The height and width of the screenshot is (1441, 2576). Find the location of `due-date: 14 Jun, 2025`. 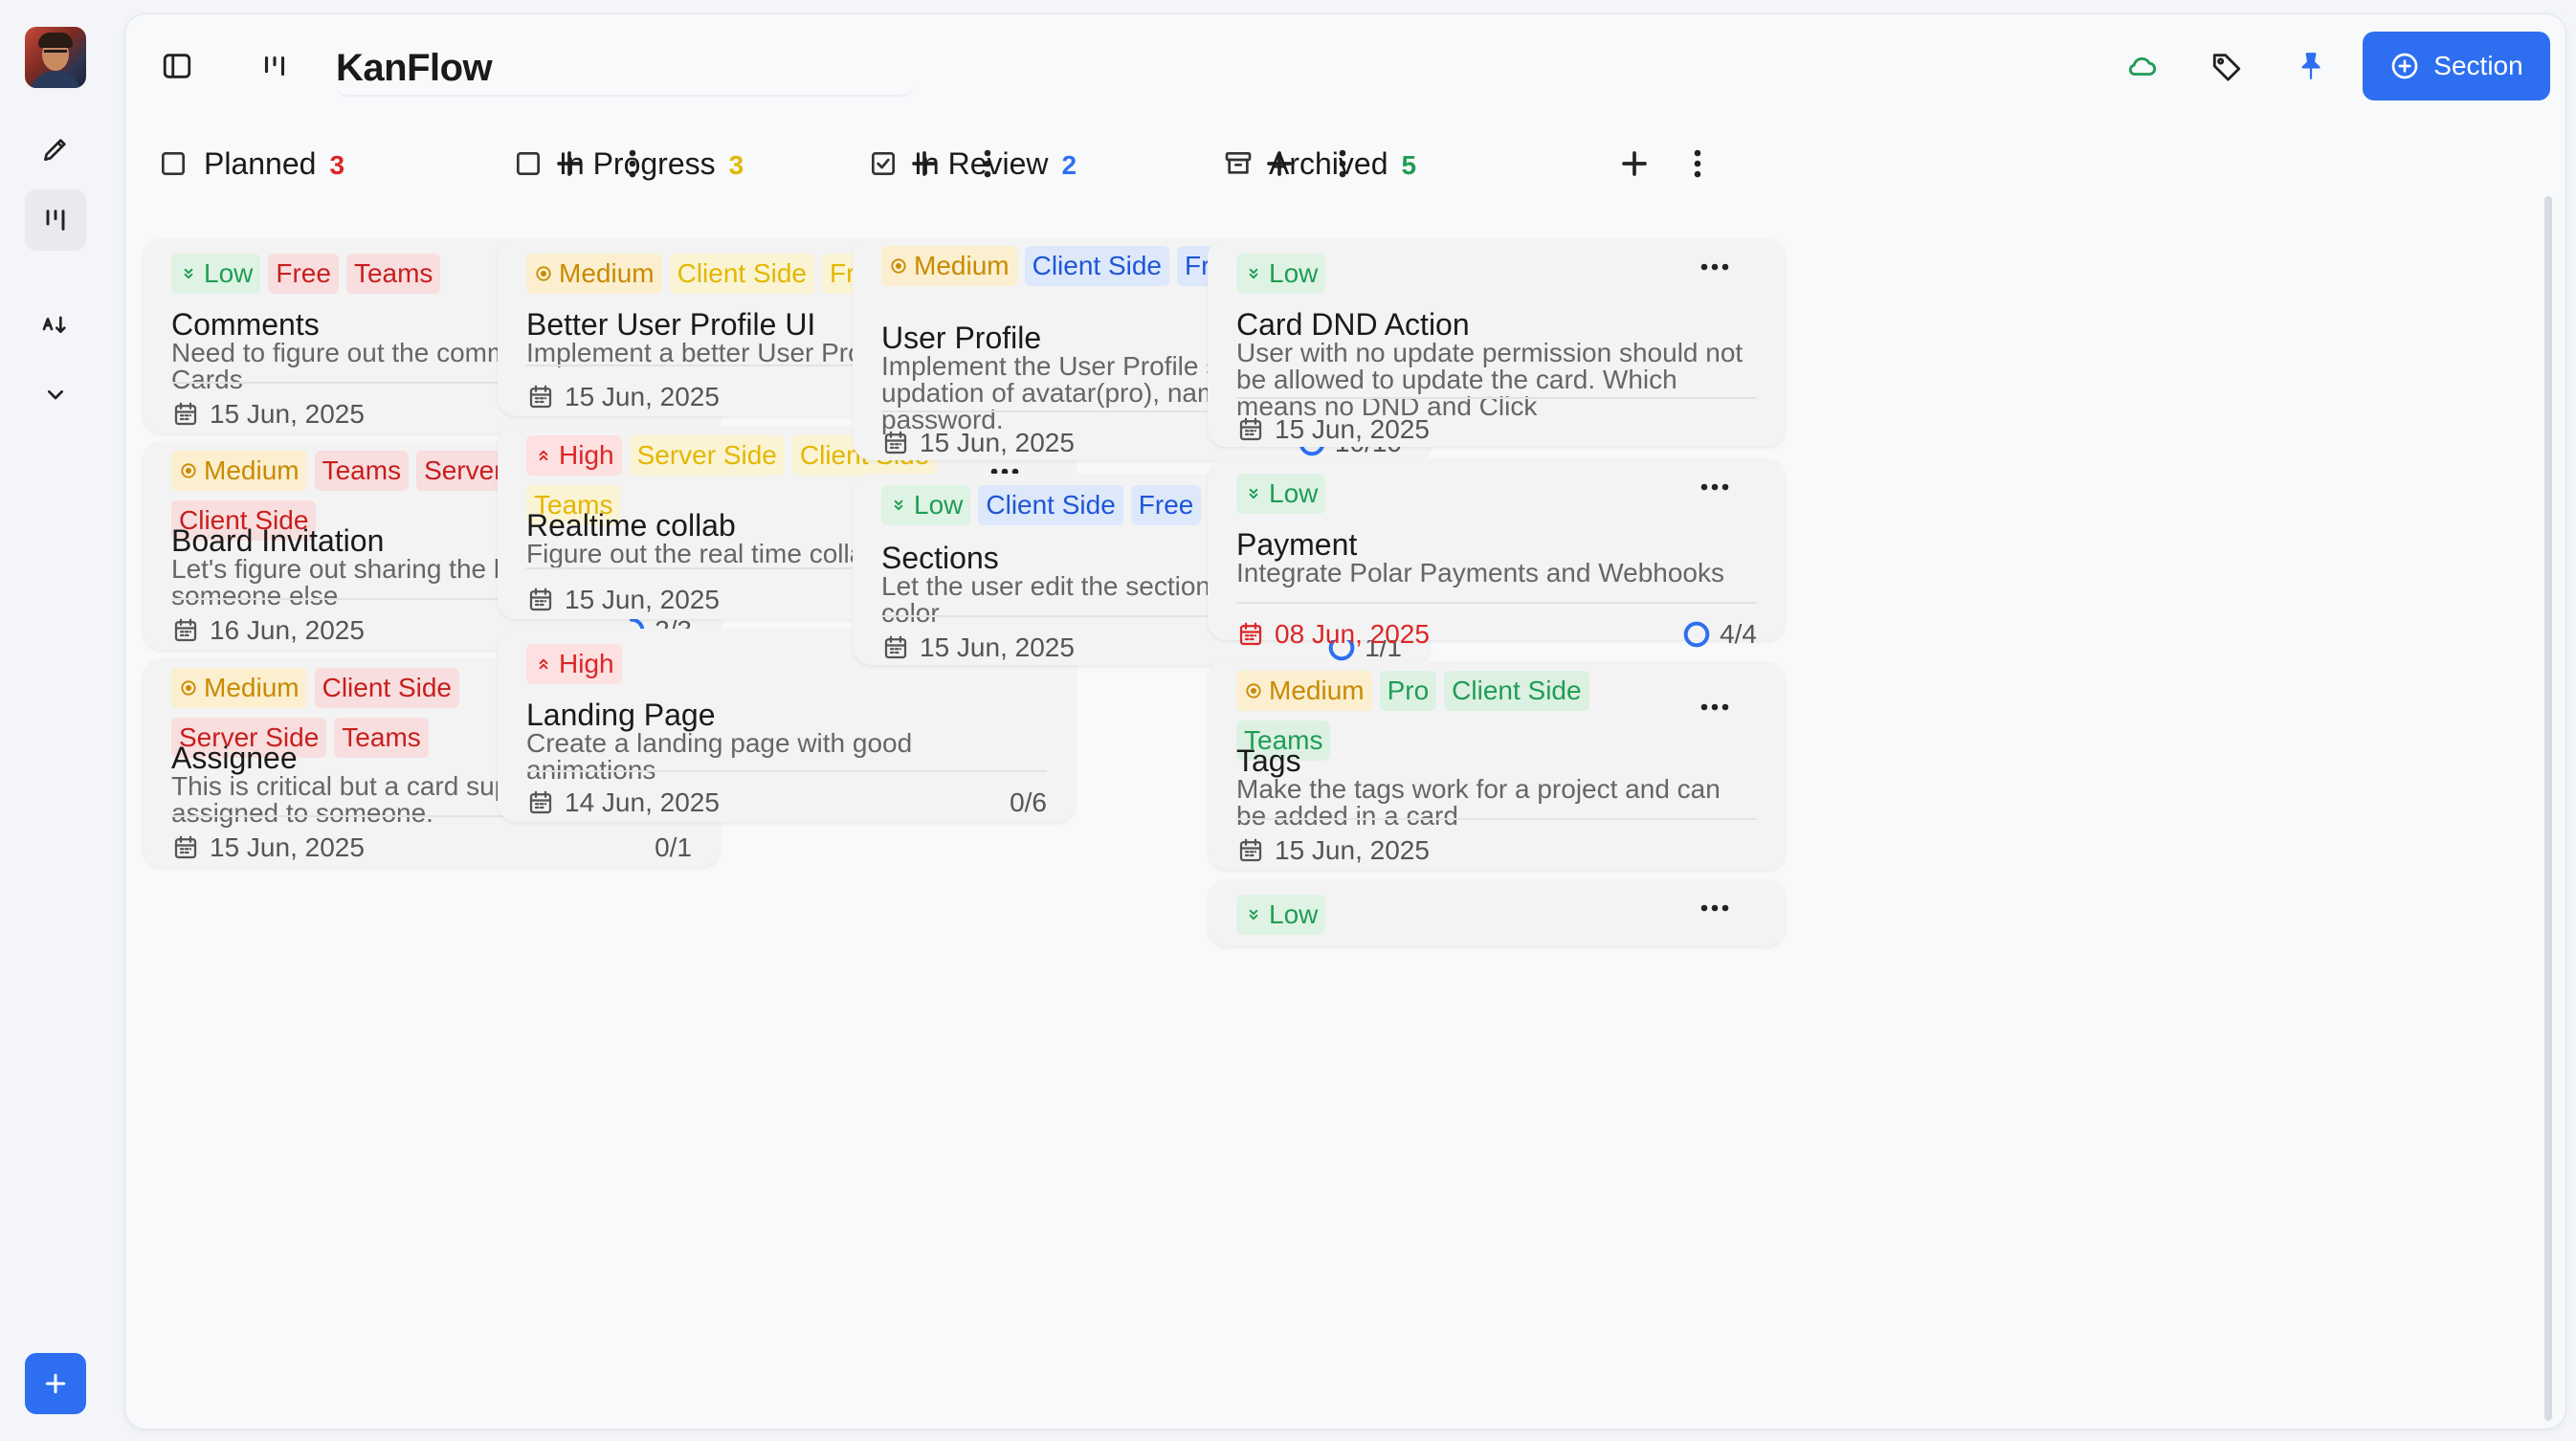

due-date: 14 Jun, 2025 is located at coordinates (623, 802).